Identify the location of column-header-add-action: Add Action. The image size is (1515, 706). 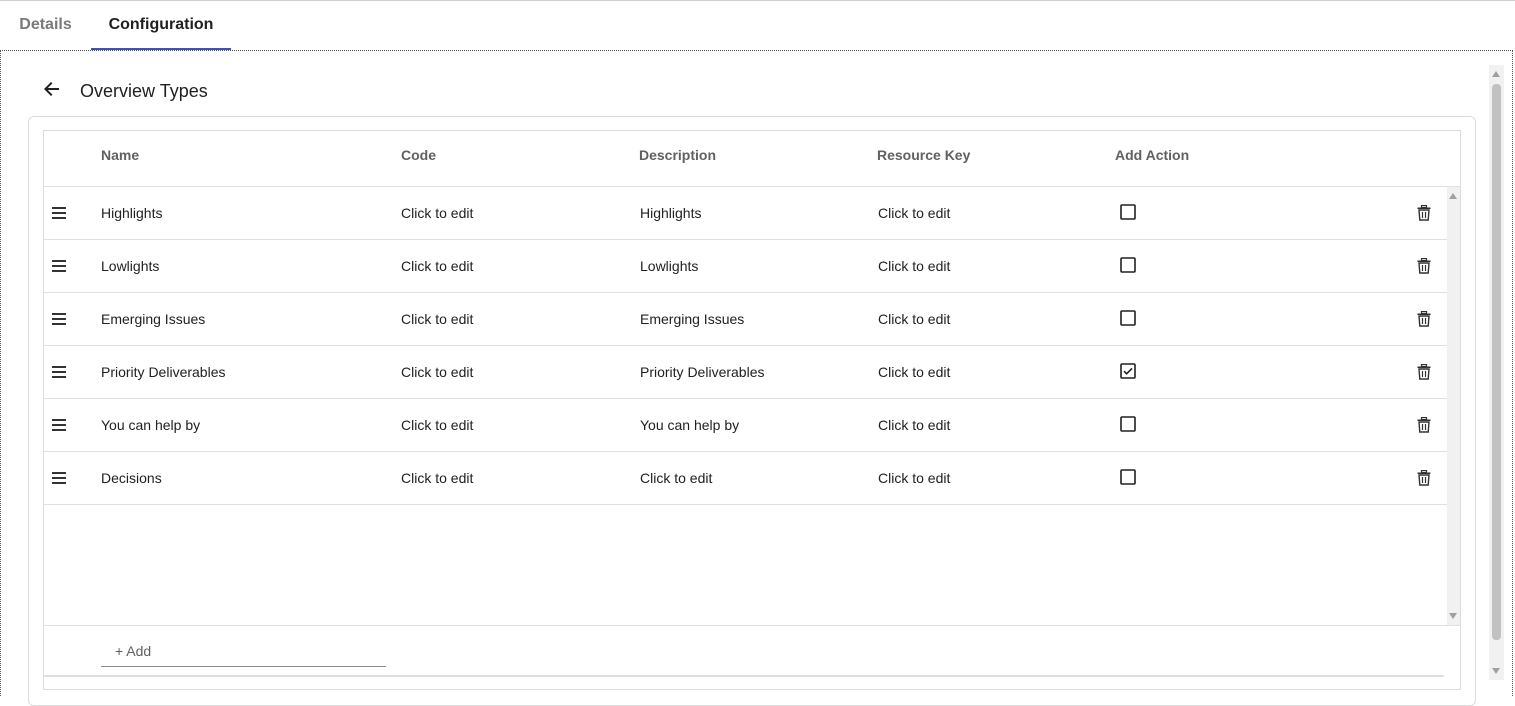
(1152, 155).